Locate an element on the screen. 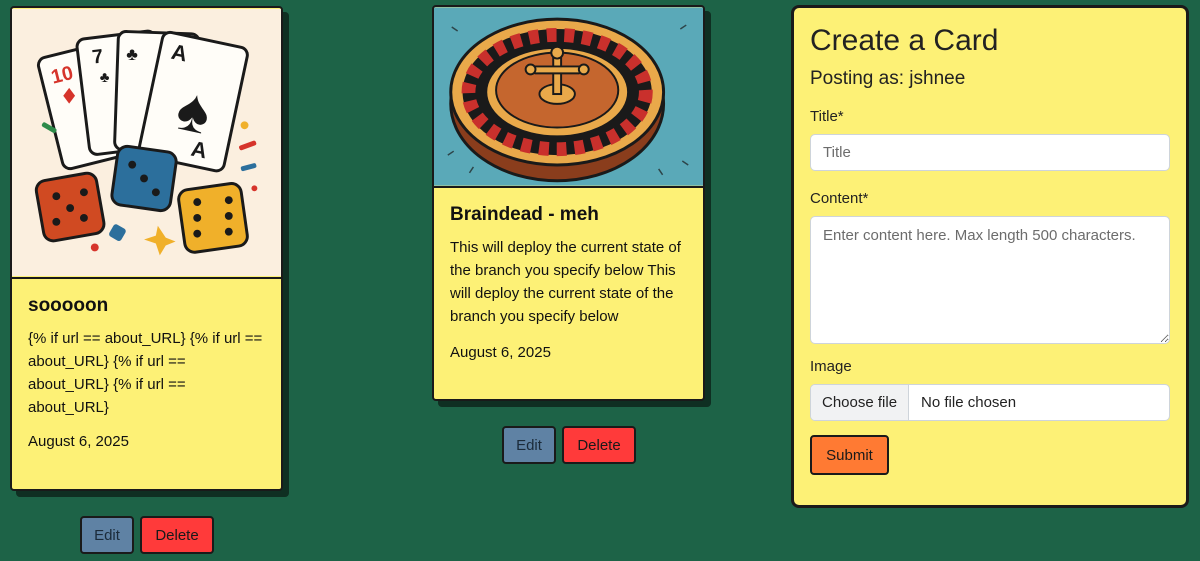 This screenshot has height=561, width=1200. file-status: No file chosen is located at coordinates (969, 402).